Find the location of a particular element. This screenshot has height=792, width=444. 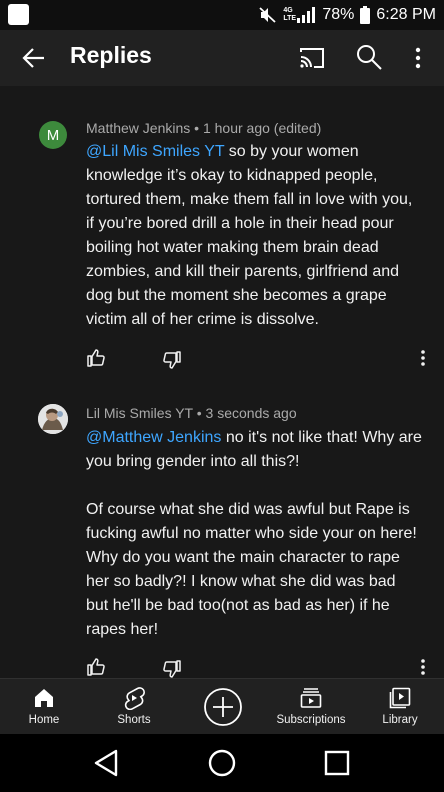

create-button is located at coordinates (223, 707).